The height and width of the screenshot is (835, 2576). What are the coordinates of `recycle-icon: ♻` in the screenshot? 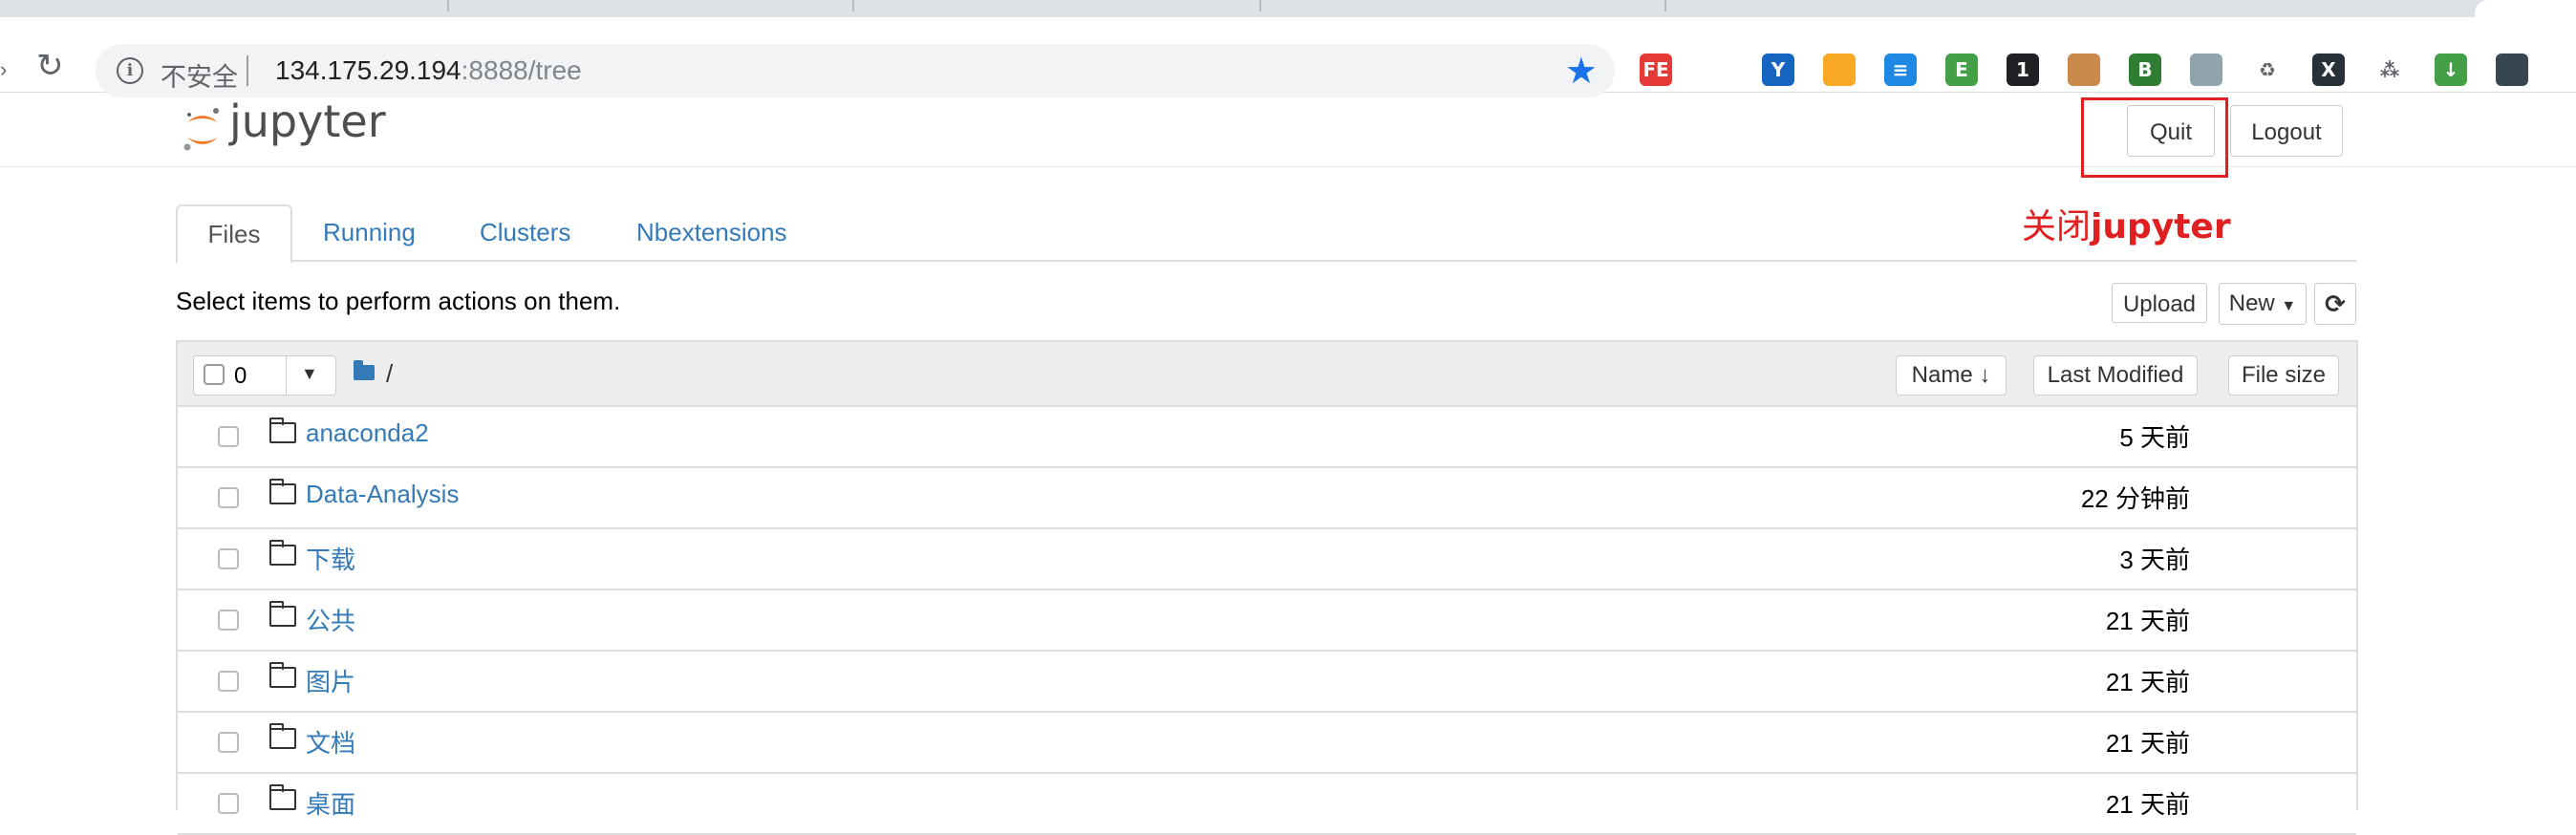 It's located at (2267, 70).